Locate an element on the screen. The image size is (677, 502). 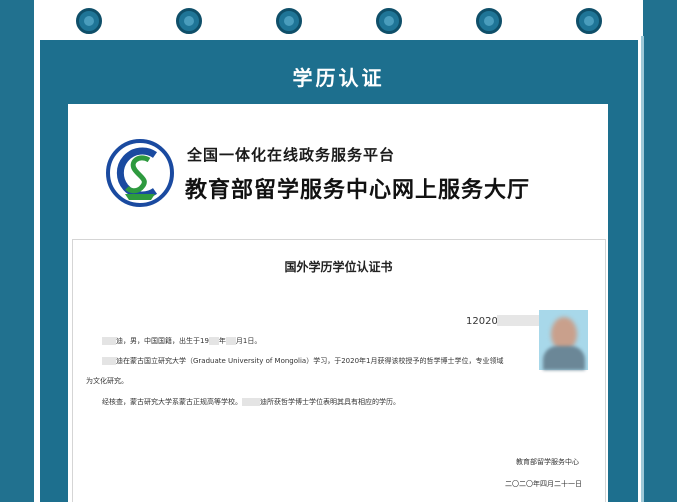
platform-name: 全国一体化在线政务服务平台 is located at coordinates (291, 155).